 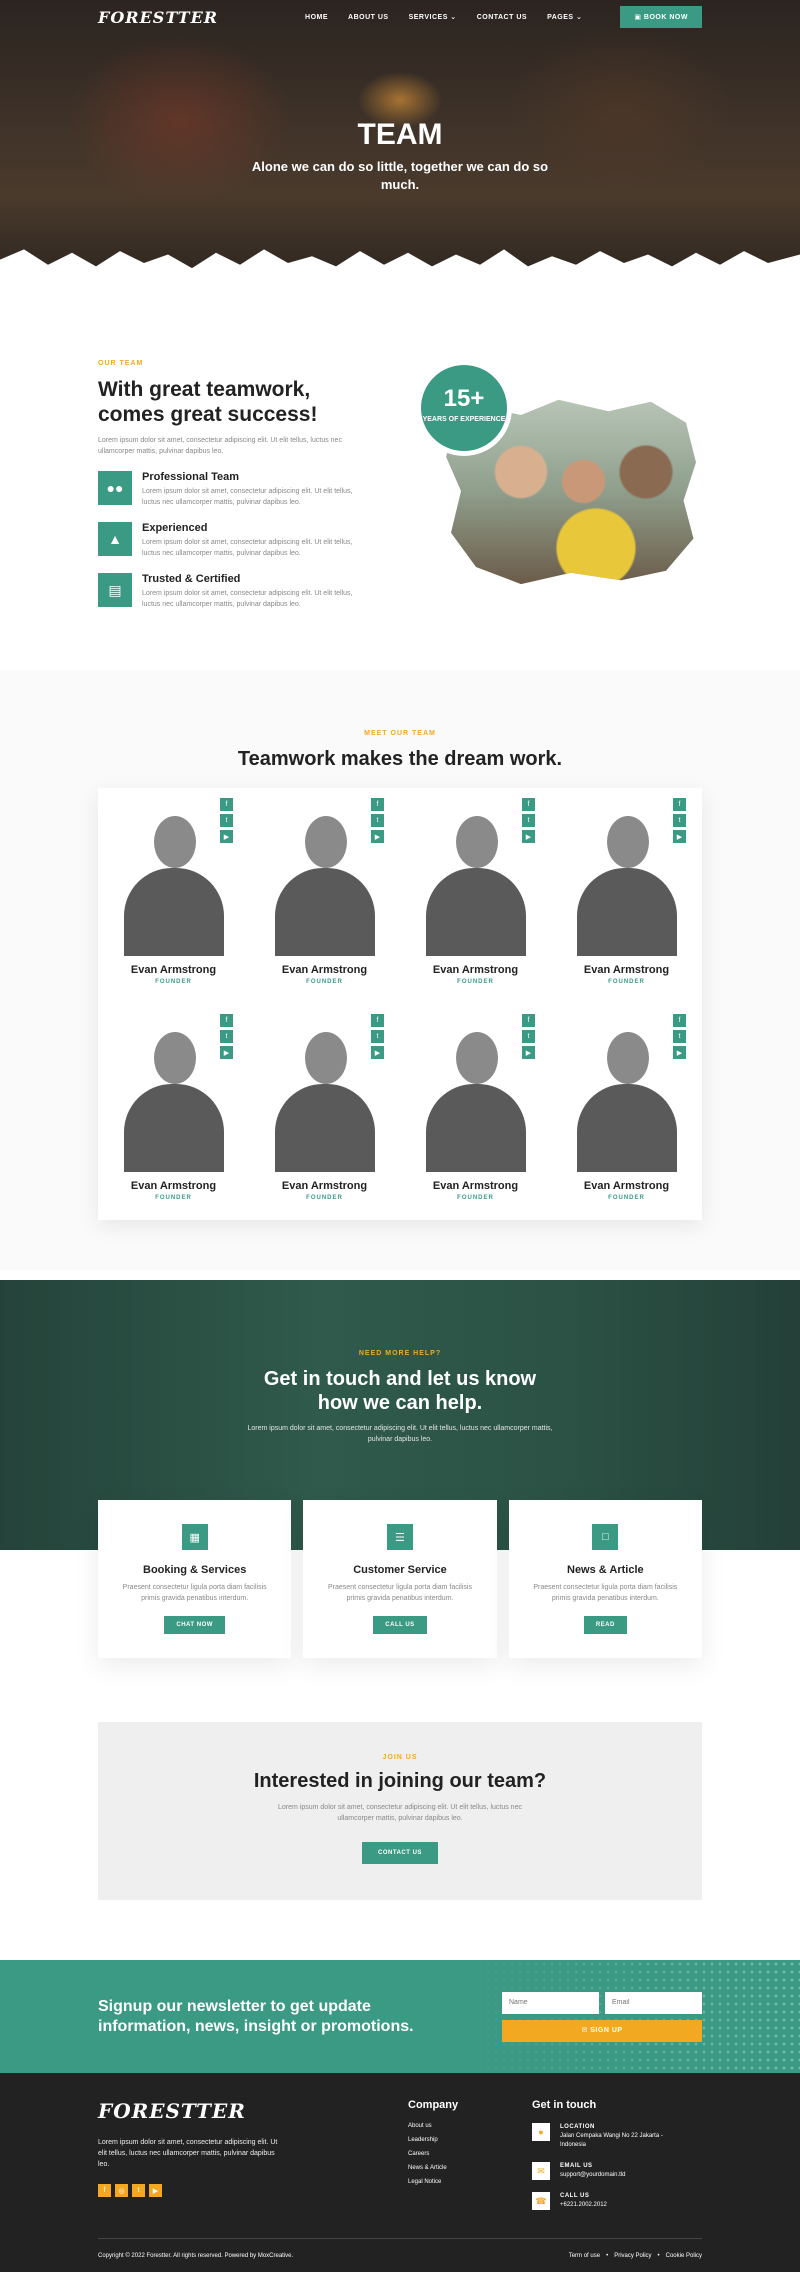 What do you see at coordinates (470, 2168) in the screenshot?
I see `footer-link-news: News & Article` at bounding box center [470, 2168].